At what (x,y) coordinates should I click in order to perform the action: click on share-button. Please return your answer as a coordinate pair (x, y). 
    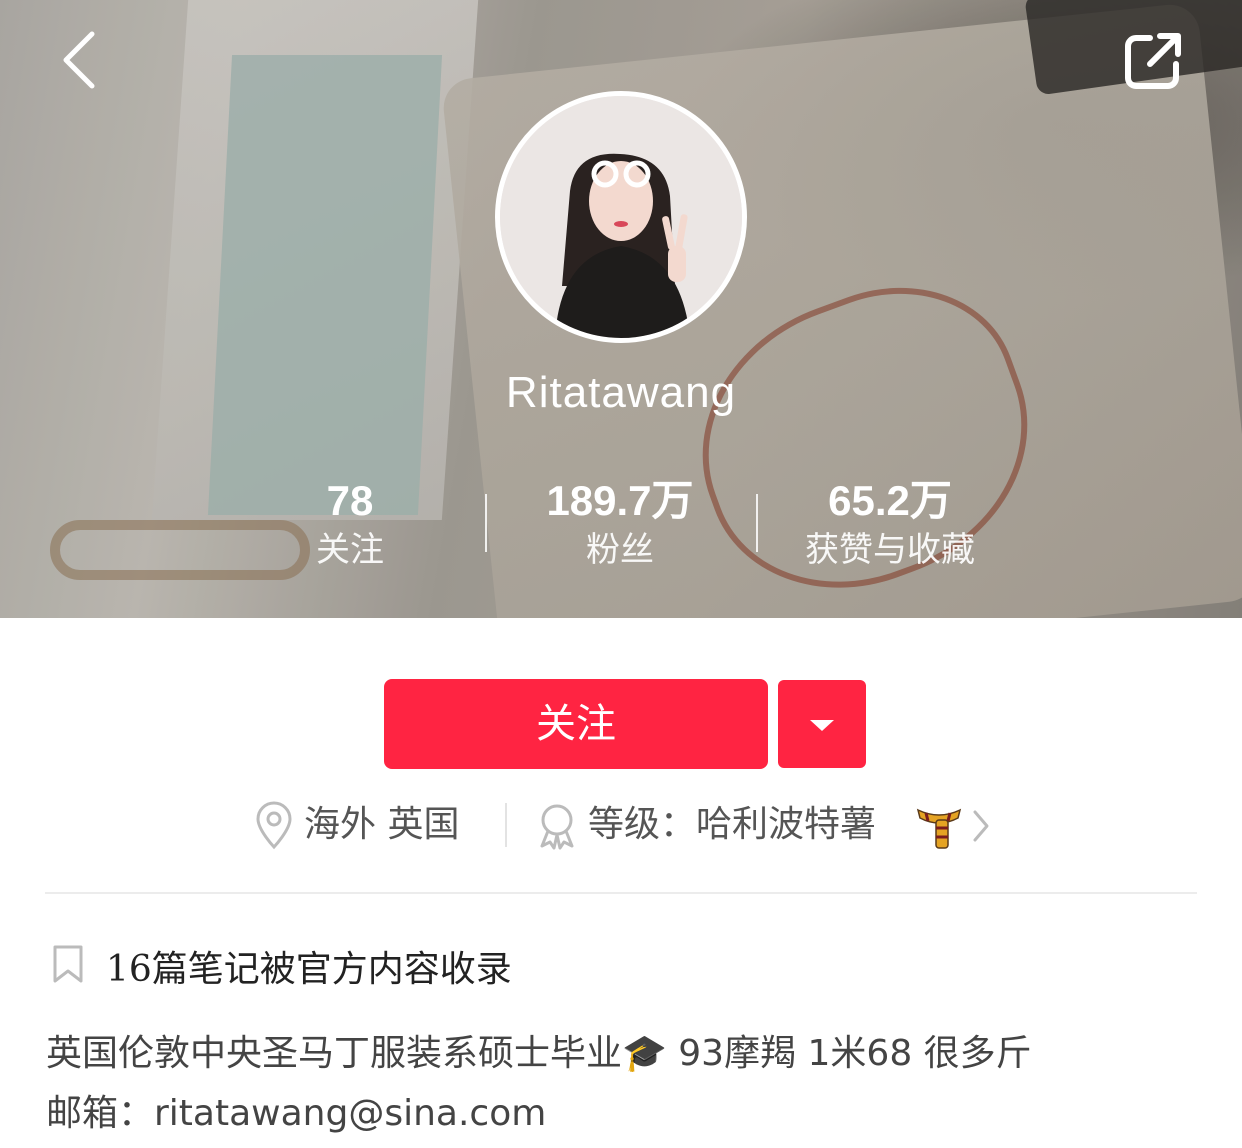
    Looking at the image, I should click on (1153, 61).